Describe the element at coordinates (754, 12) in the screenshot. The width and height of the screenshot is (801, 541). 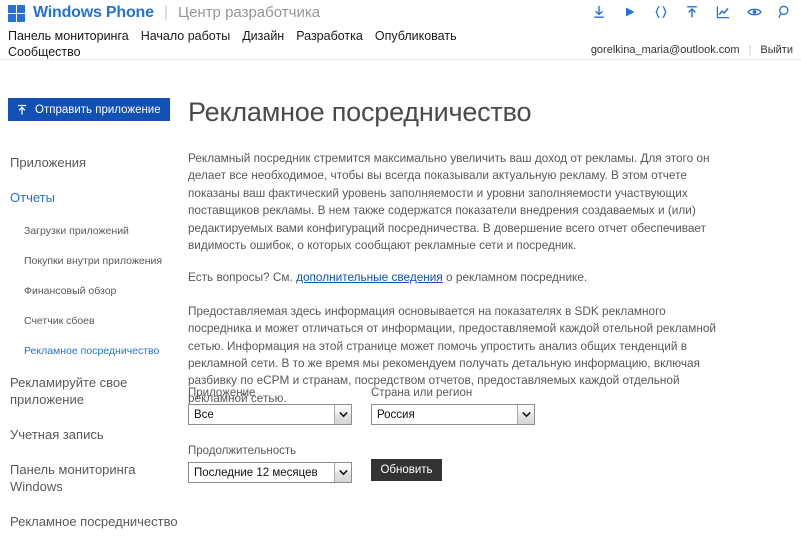
I see `eye-icon` at that location.